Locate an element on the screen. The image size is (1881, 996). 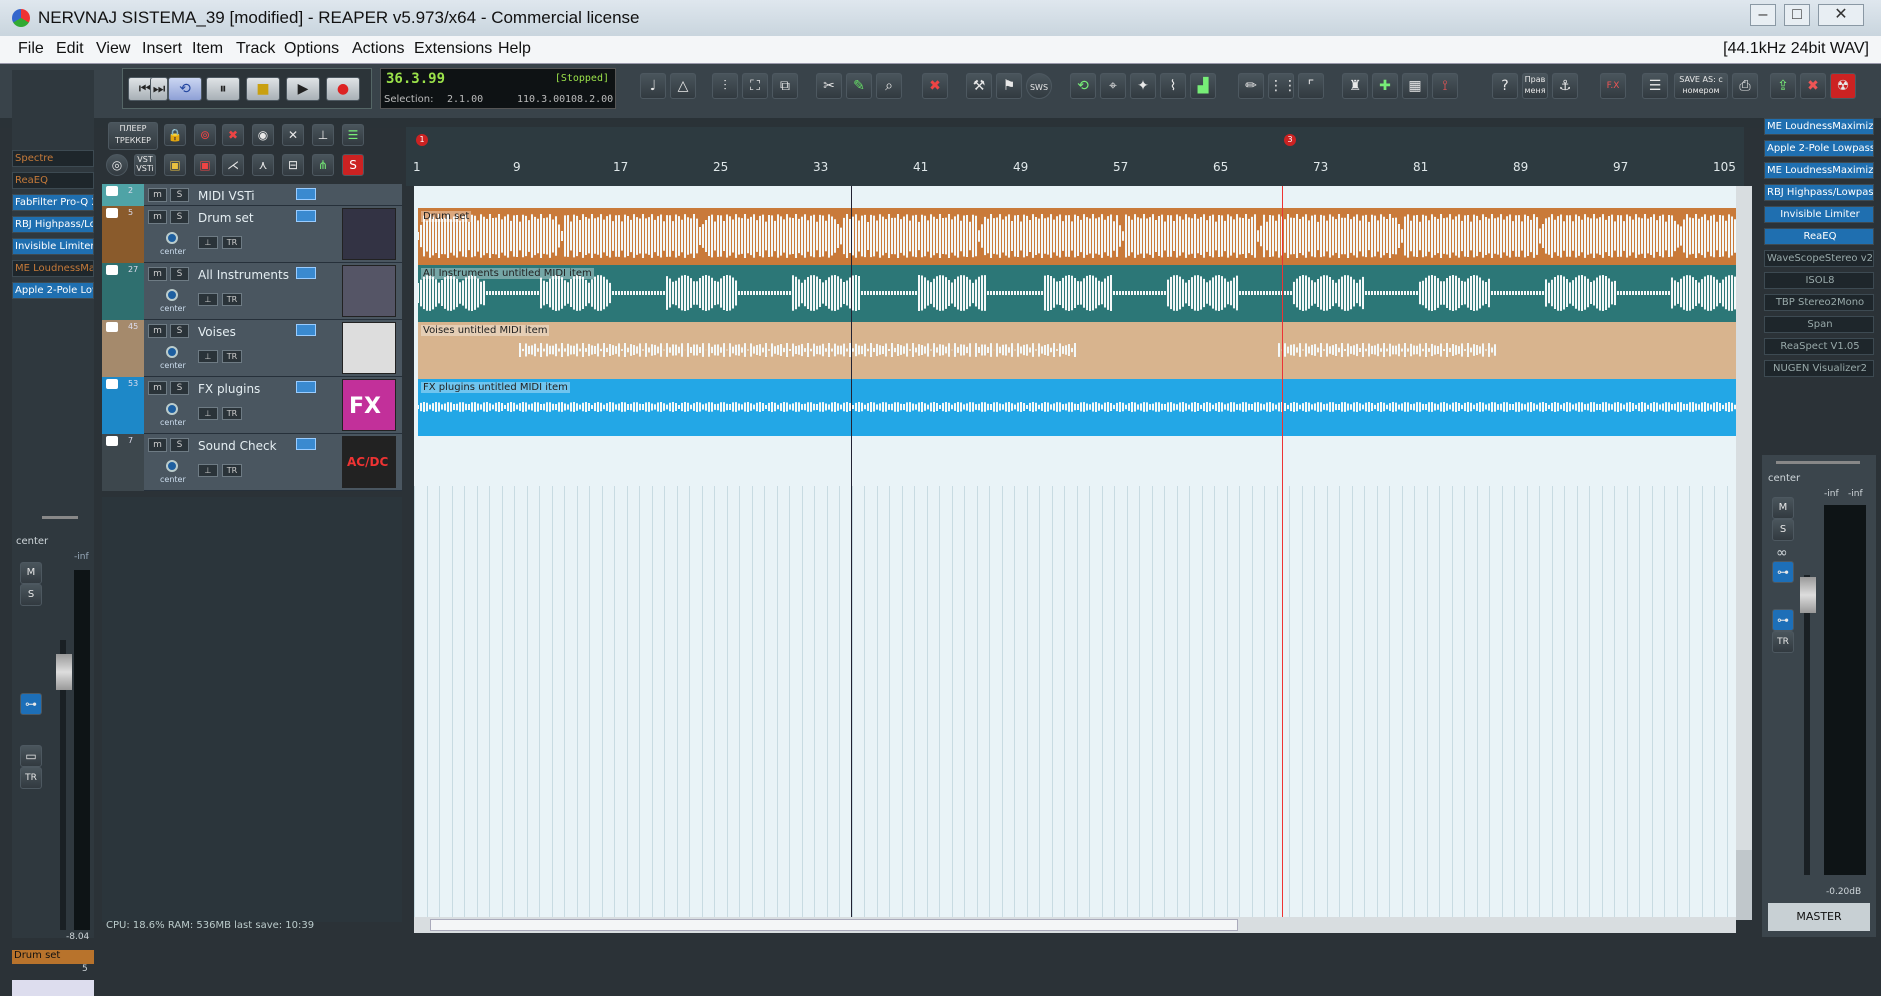
menu-help: Help is located at coordinates (514, 49).